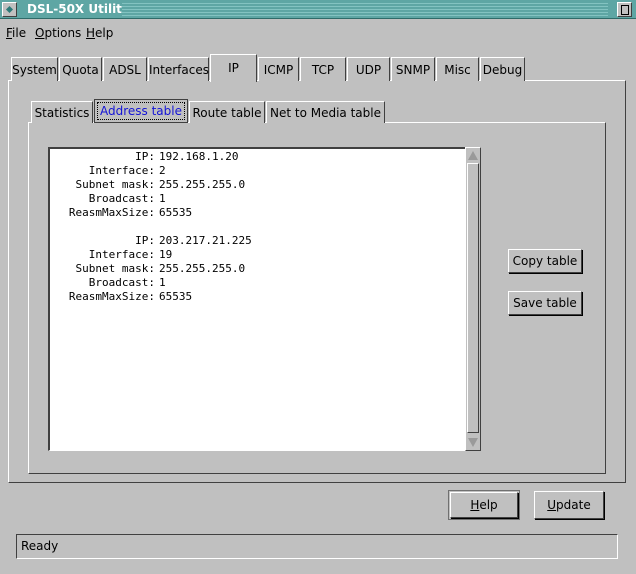  I want to click on menu-help: Help, so click(99, 33).